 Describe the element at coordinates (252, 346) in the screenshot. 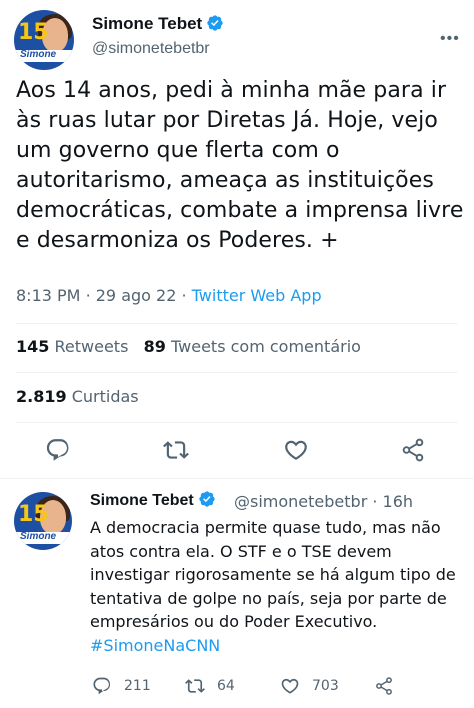

I see `quote-tweets-link: 89 Tweets com comentário` at that location.